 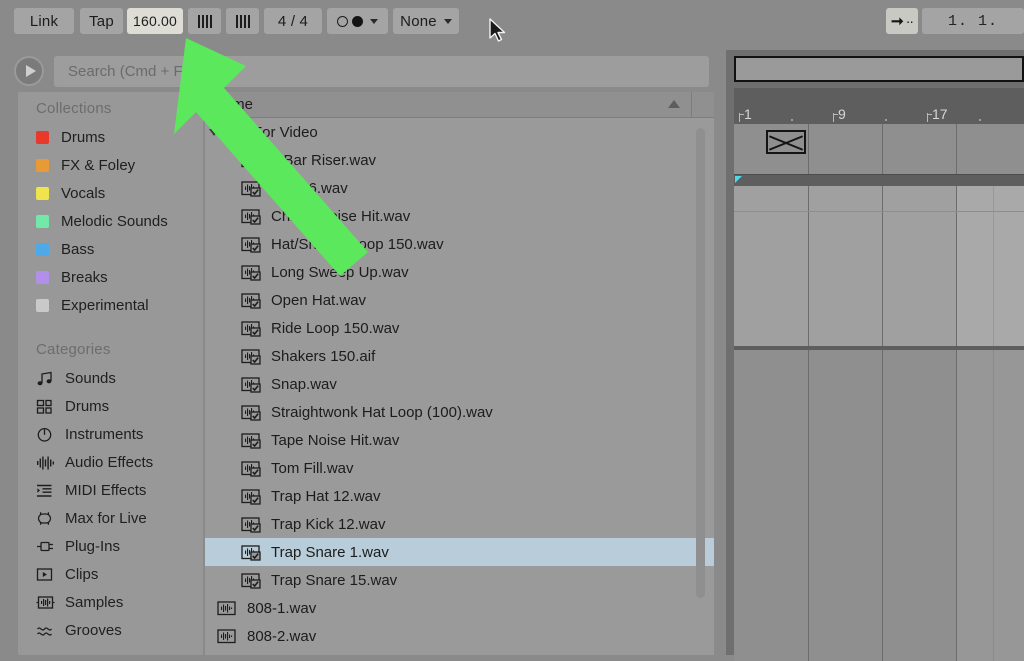 I want to click on arrangement-ruler: 1 9 17, so click(x=879, y=106).